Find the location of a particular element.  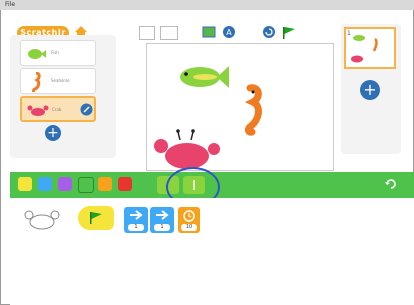

green-flag-trigger-block is located at coordinates (96, 218).